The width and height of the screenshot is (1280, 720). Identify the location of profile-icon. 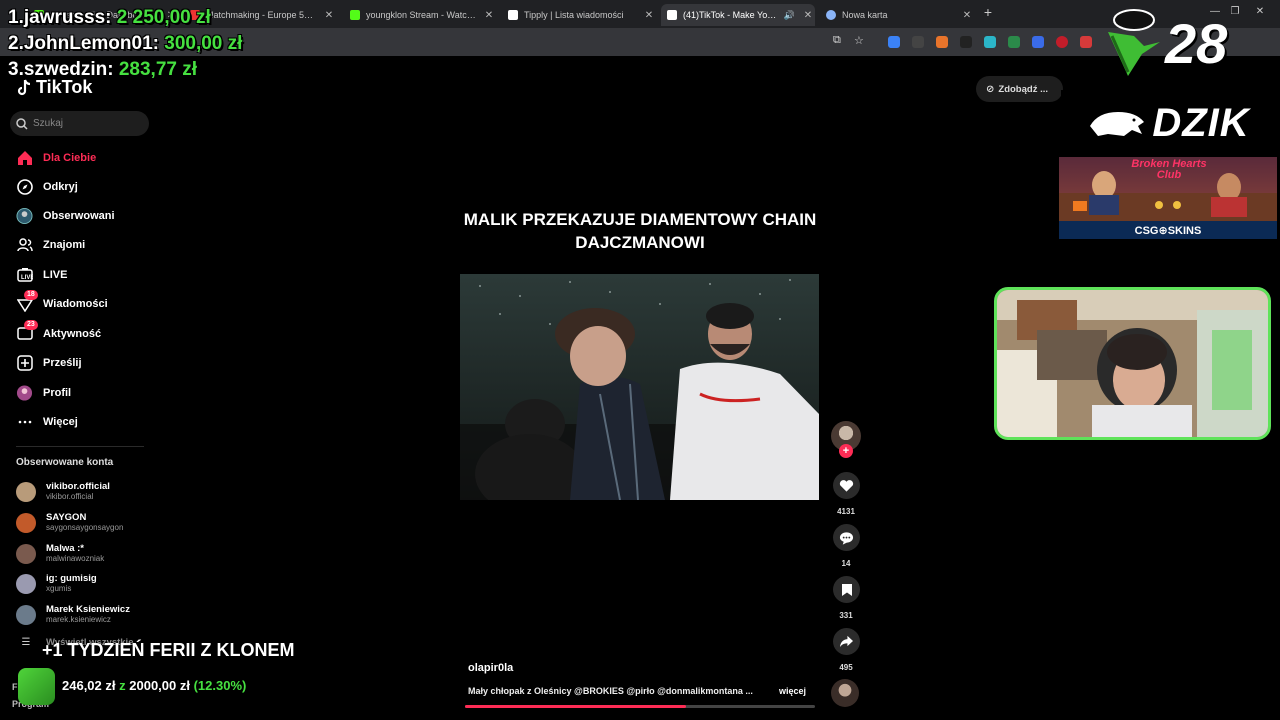
(24, 393).